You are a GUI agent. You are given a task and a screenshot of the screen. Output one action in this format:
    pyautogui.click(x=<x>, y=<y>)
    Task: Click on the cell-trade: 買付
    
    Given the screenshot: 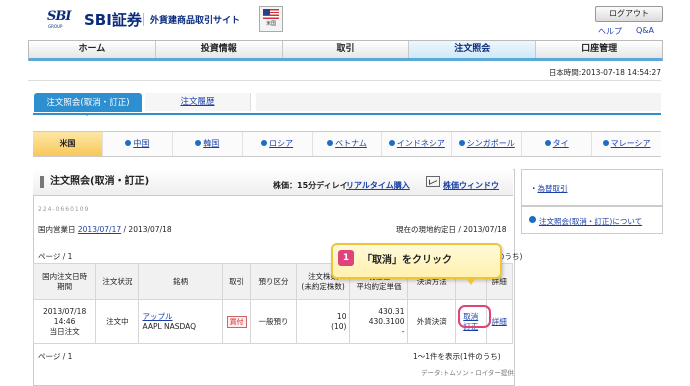 What is the action you would take?
    pyautogui.click(x=236, y=321)
    